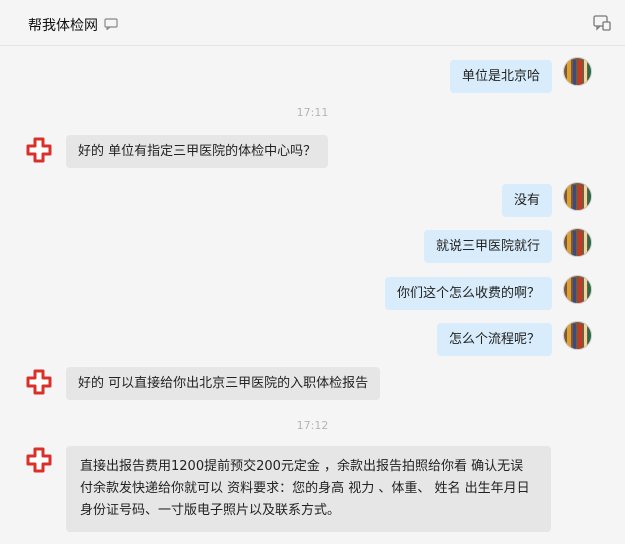 This screenshot has width=625, height=544. What do you see at coordinates (468, 293) in the screenshot?
I see `message-outgoing: 你们这个怎么收费的啊？` at bounding box center [468, 293].